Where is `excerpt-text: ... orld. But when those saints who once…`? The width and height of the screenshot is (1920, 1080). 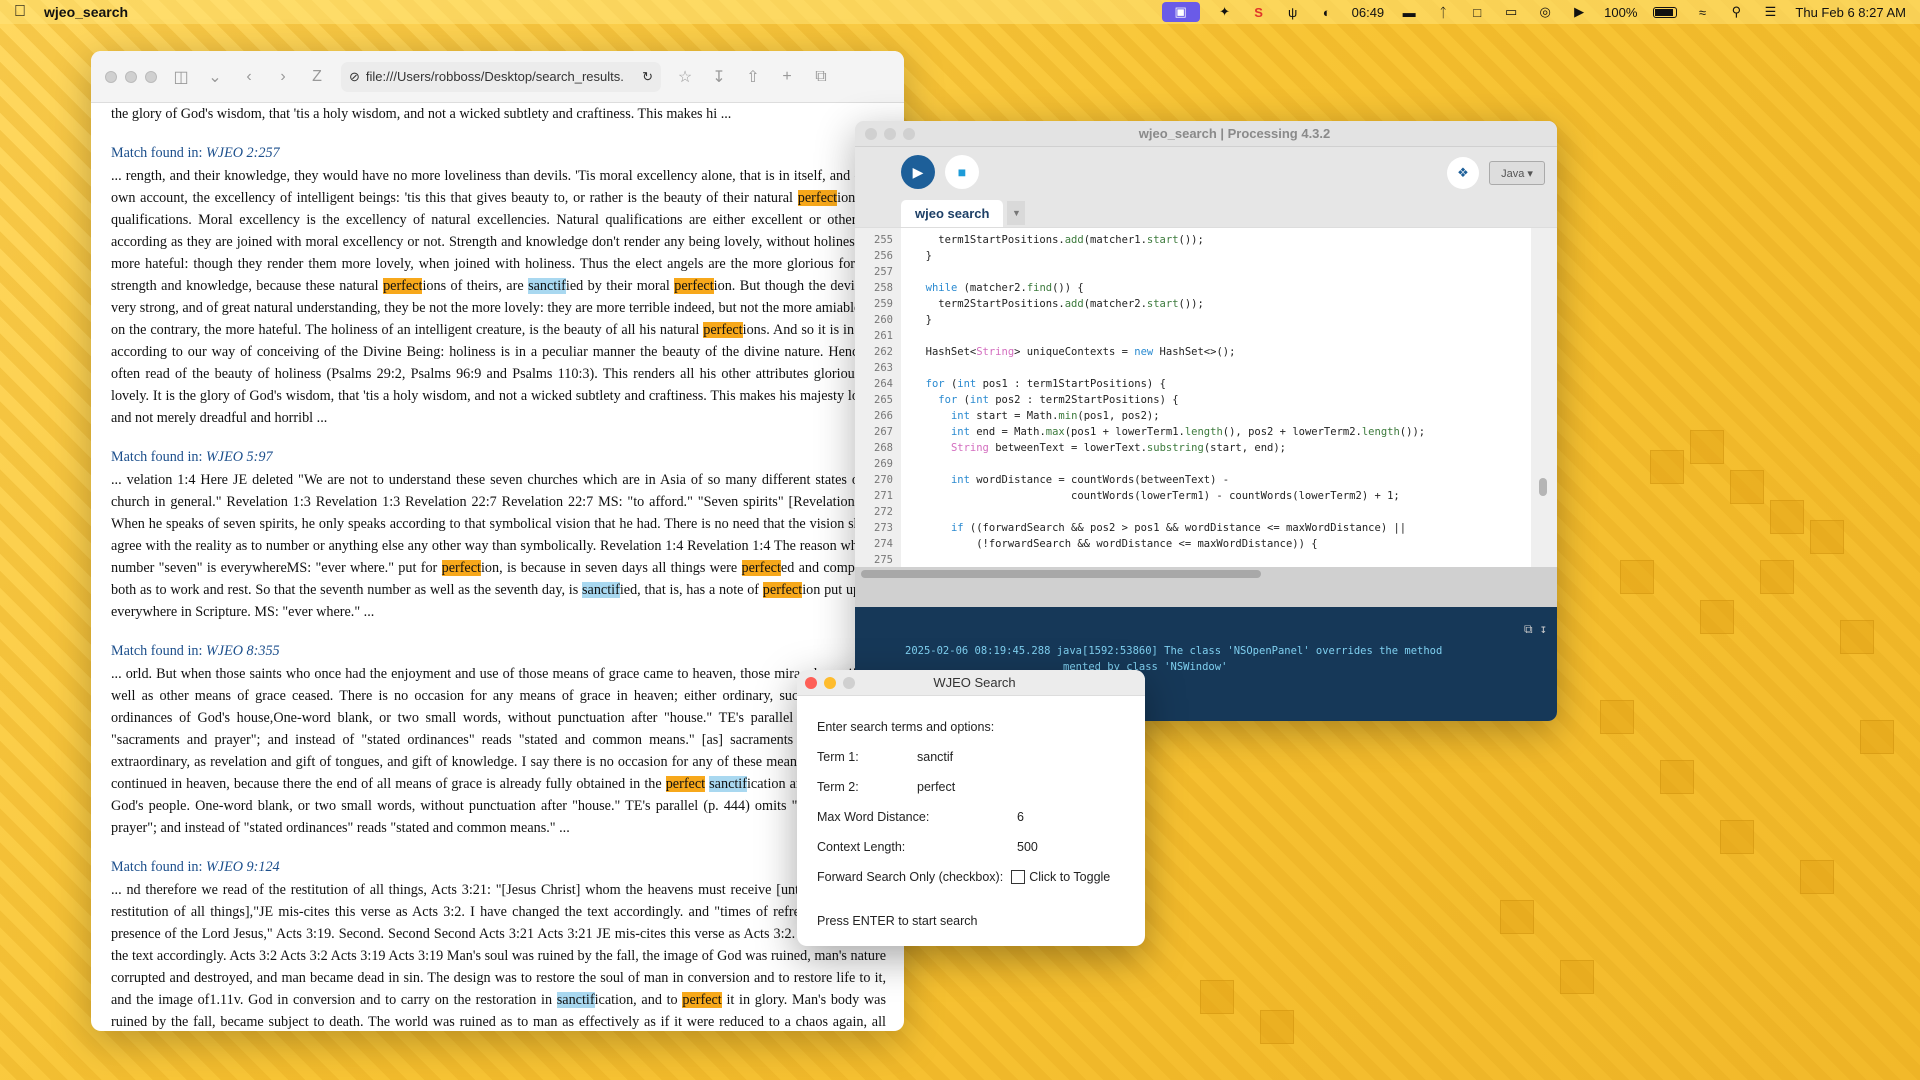
excerpt-text: ... orld. But when those saints who once… is located at coordinates (498, 729).